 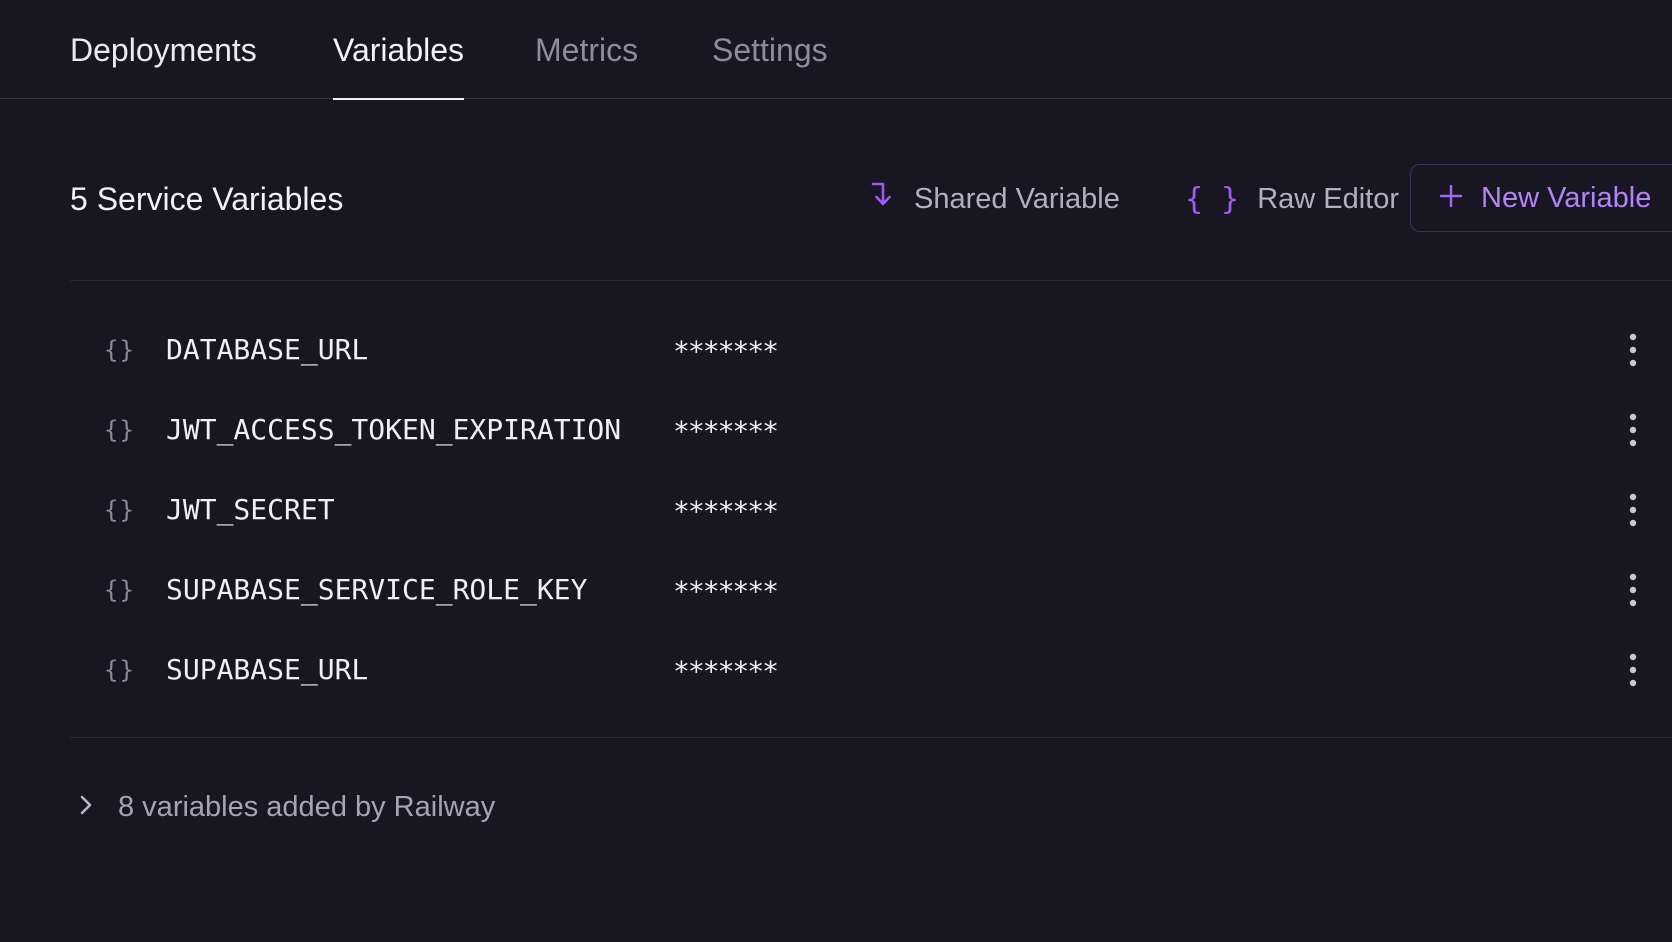 I want to click on page-title: 5 Service Variables, so click(x=207, y=199).